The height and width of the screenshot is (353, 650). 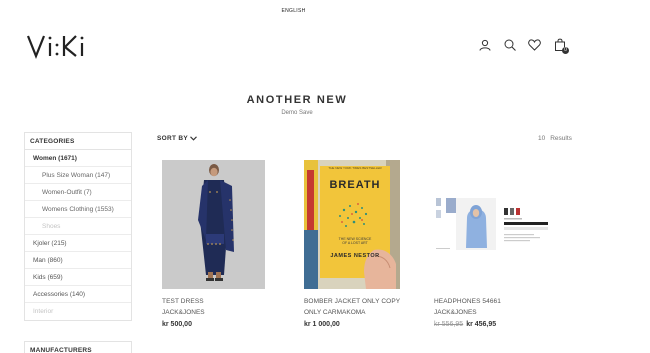 What do you see at coordinates (78, 294) in the screenshot?
I see `category-accessories: Accessories (140)` at bounding box center [78, 294].